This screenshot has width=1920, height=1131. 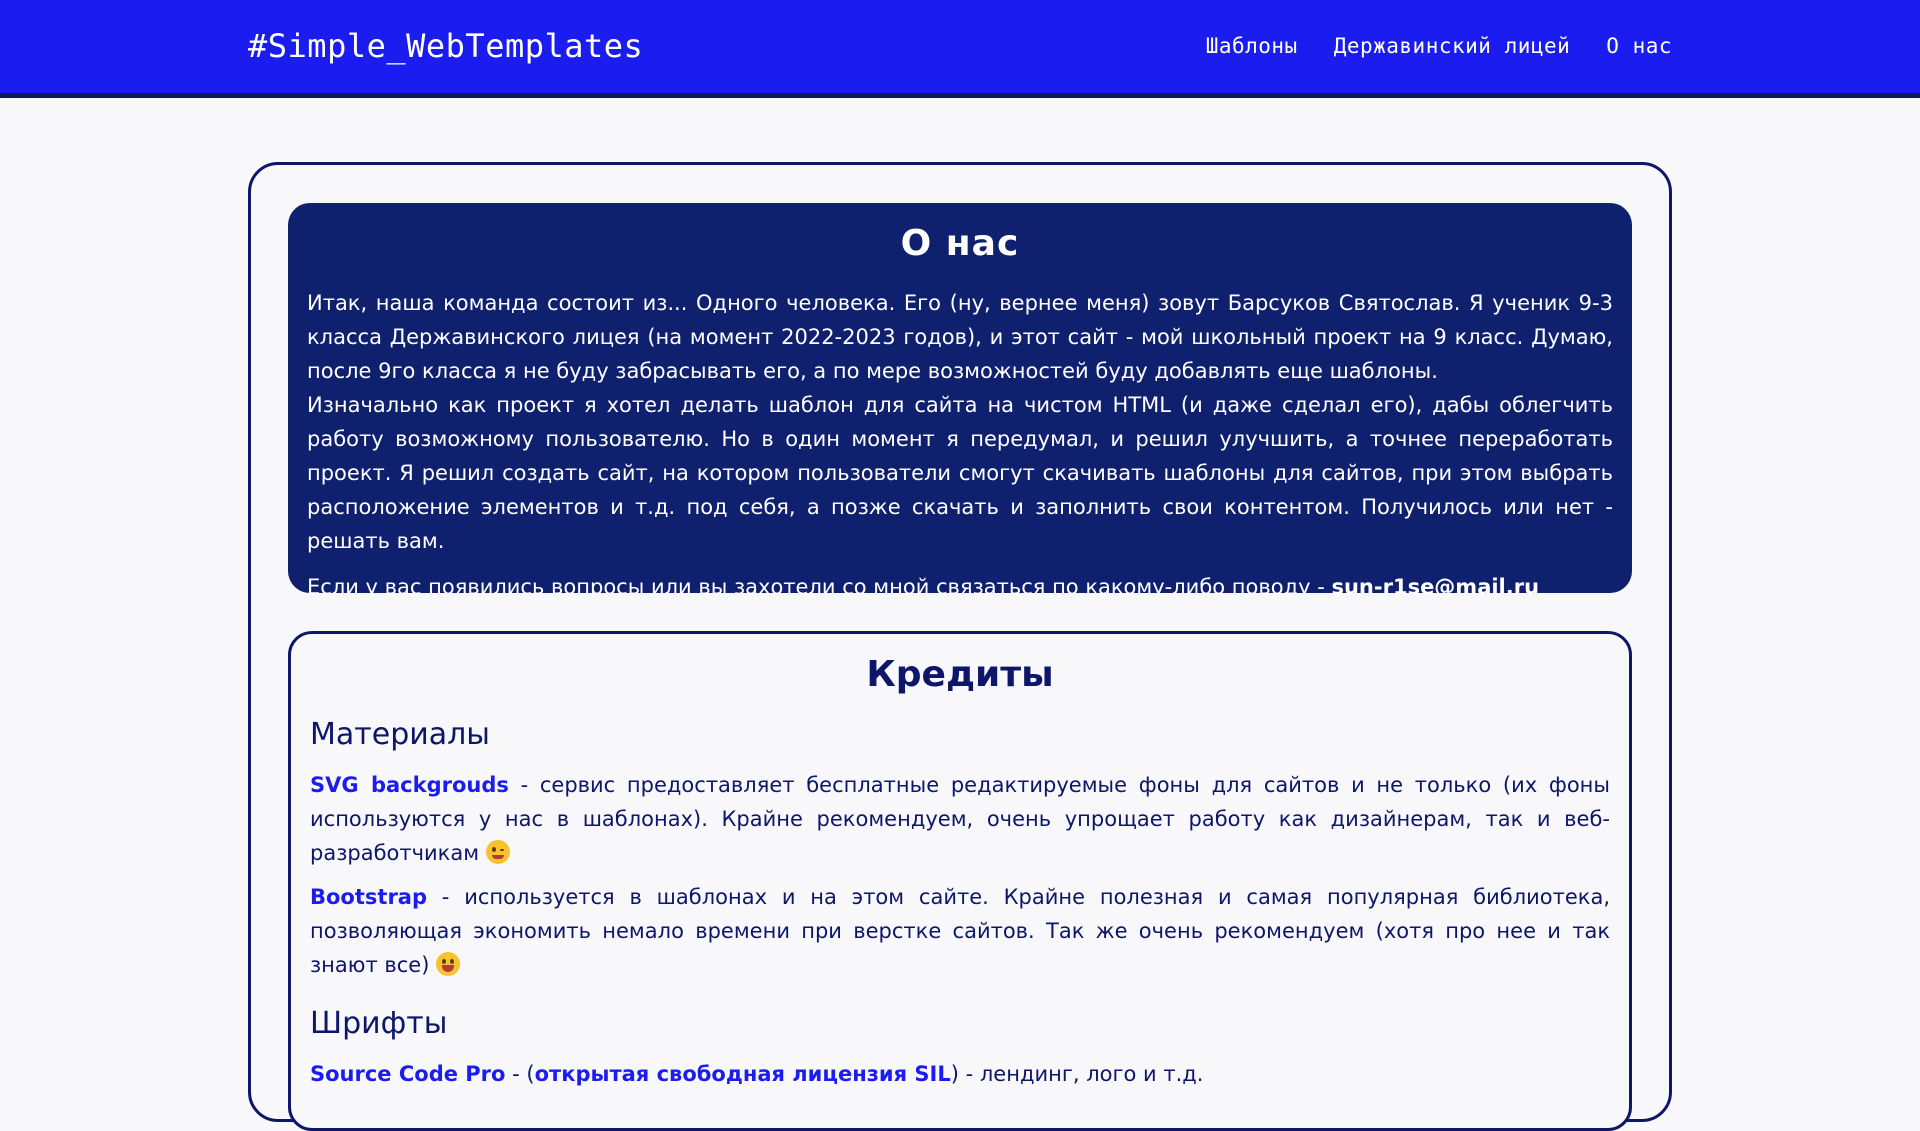 What do you see at coordinates (960, 674) in the screenshot?
I see `credits-title: Кредиты` at bounding box center [960, 674].